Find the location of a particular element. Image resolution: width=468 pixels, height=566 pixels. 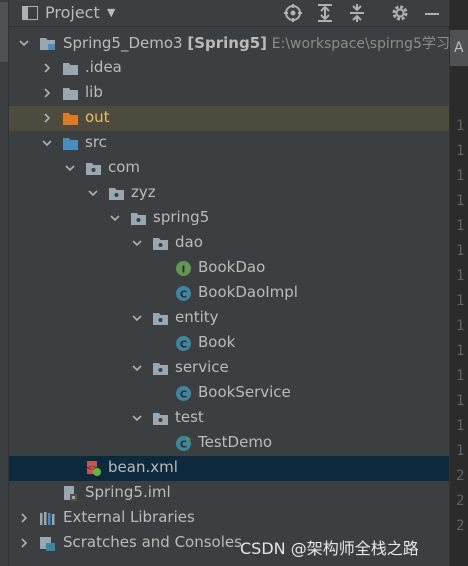

tree-label: dao is located at coordinates (189, 242).